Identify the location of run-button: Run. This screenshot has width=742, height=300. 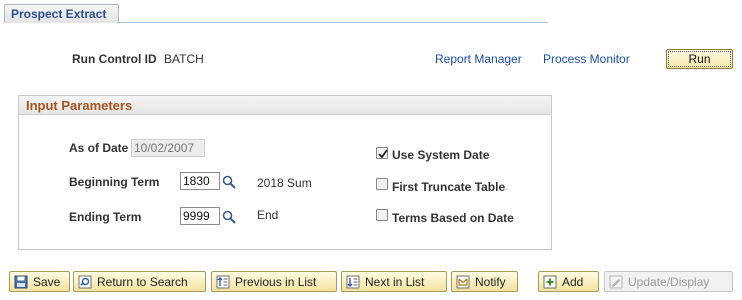
(699, 59).